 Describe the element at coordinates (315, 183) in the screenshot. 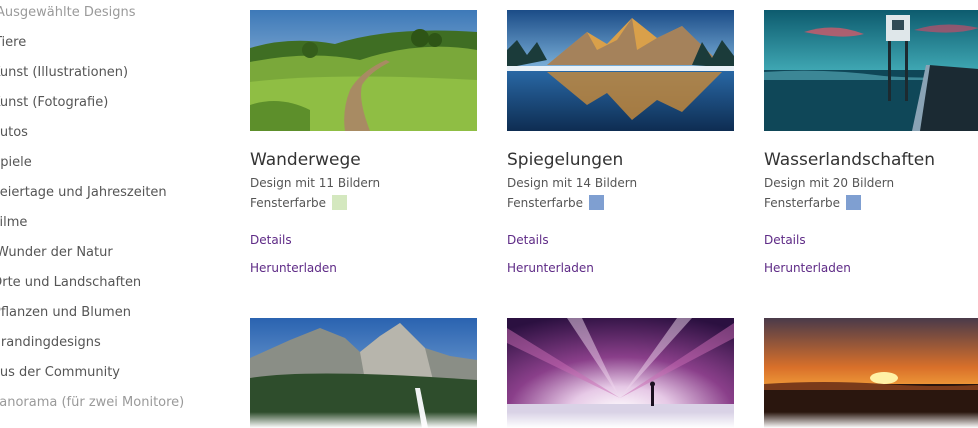

I see `theme-image-count: Design mit 11 Bildern` at that location.